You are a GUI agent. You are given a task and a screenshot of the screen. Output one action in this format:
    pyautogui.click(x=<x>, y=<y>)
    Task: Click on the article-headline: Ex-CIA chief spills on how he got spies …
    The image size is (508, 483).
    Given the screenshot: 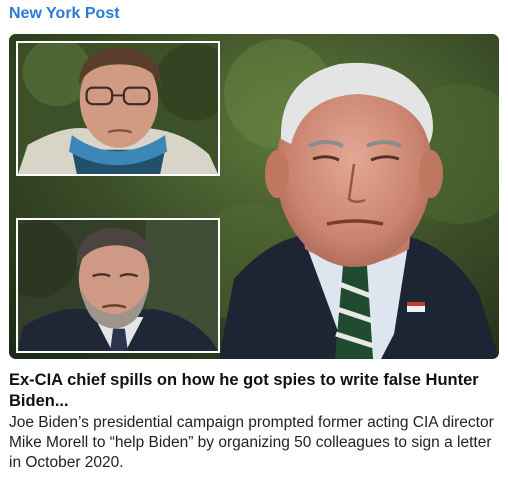 What is the action you would take?
    pyautogui.click(x=254, y=391)
    